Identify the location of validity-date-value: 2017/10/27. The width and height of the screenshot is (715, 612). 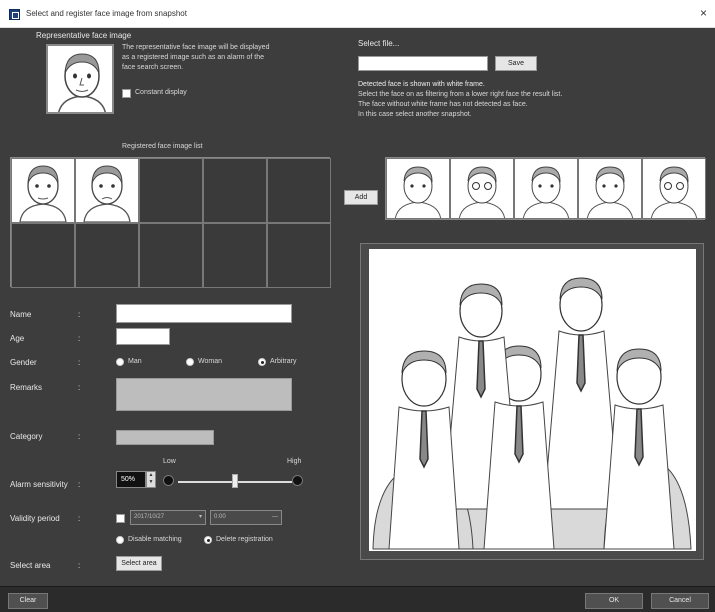
(149, 517).